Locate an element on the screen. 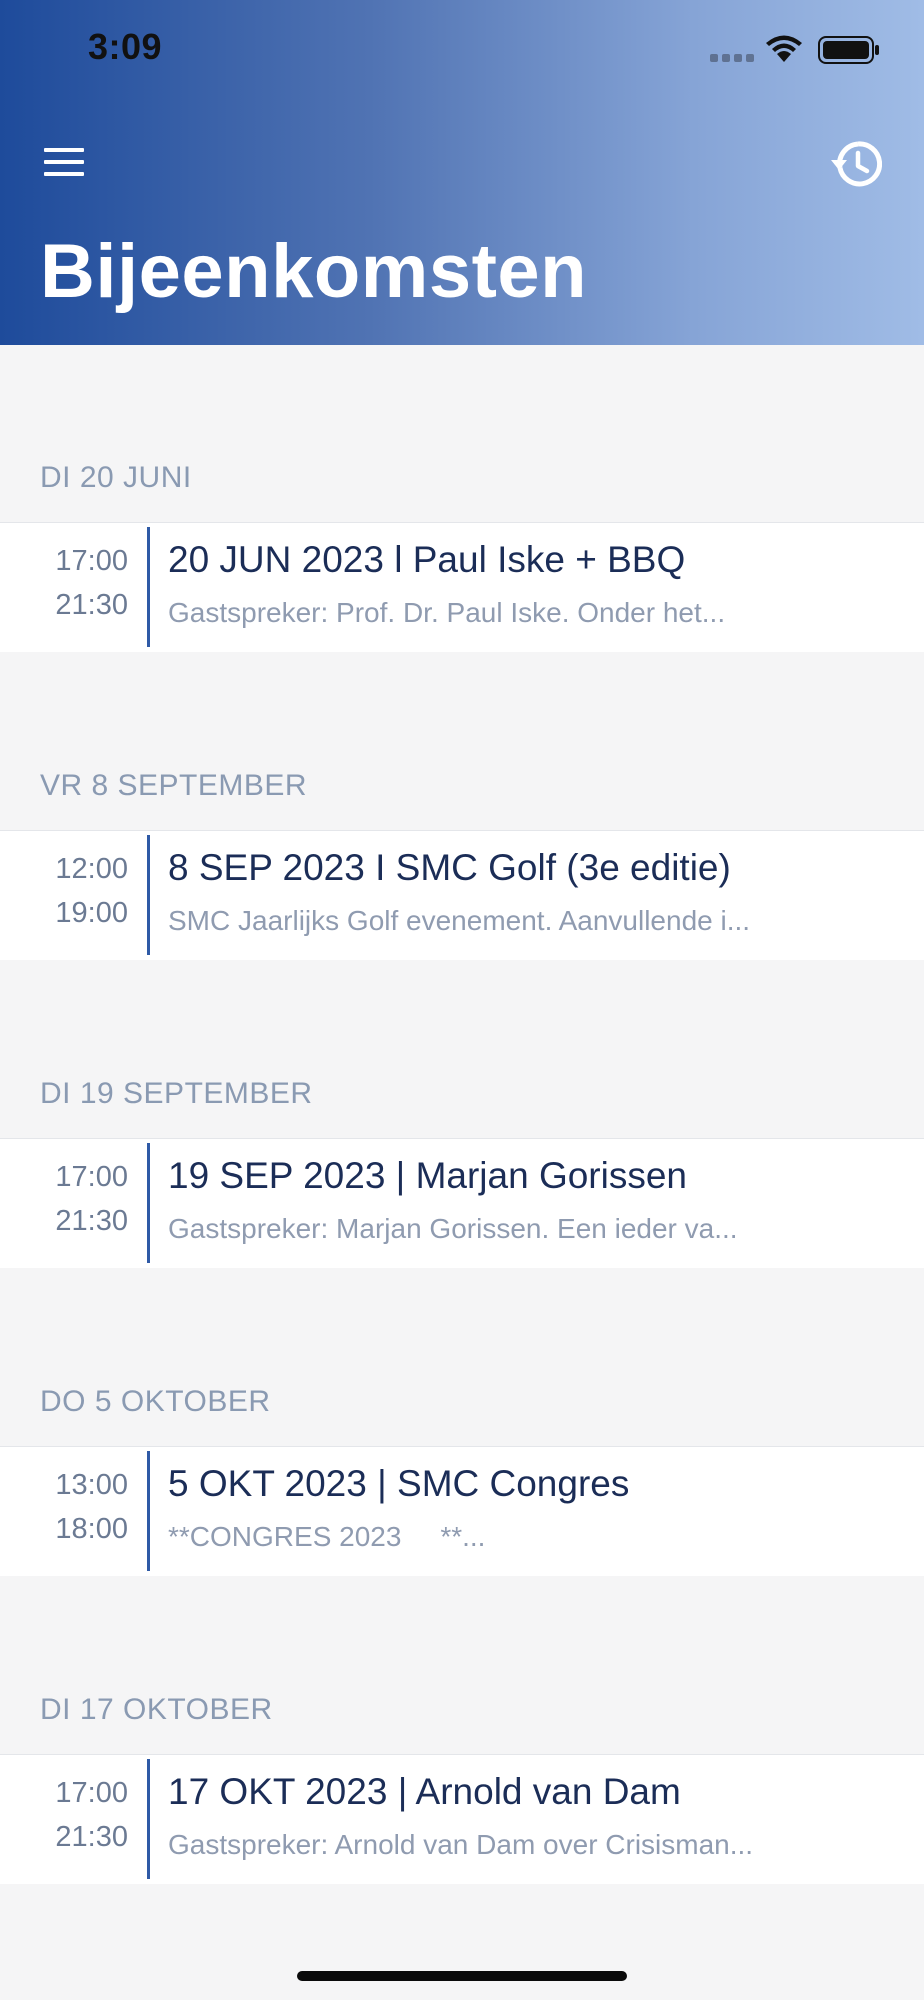 The image size is (924, 2000). battery-icon is located at coordinates (848, 50).